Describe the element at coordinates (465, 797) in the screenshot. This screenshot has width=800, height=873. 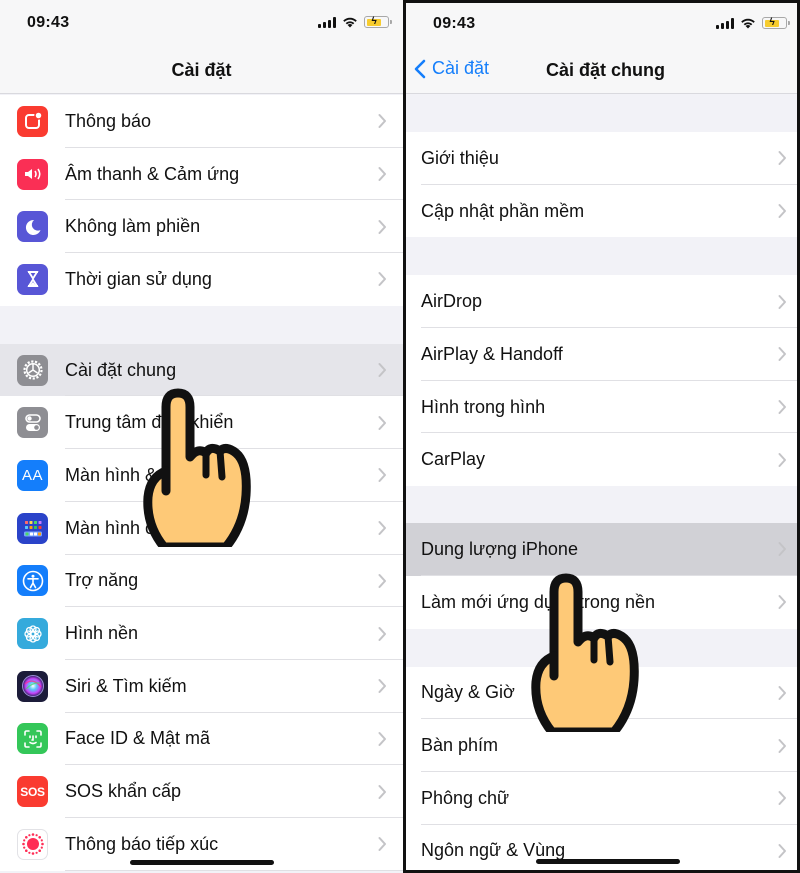
I see `settings-item-label: Phông chữ` at that location.